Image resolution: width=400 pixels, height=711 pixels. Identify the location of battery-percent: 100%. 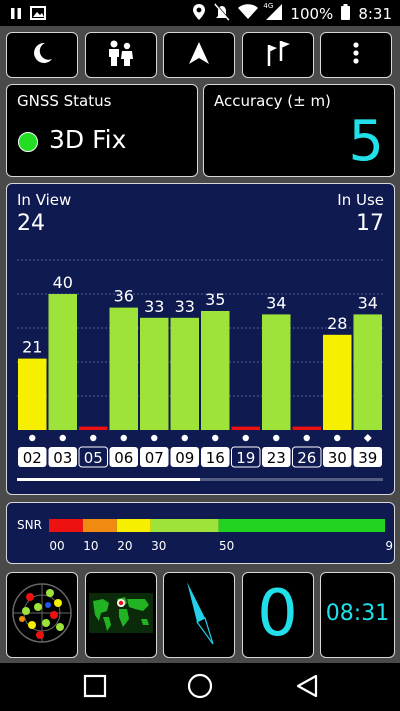
(312, 14).